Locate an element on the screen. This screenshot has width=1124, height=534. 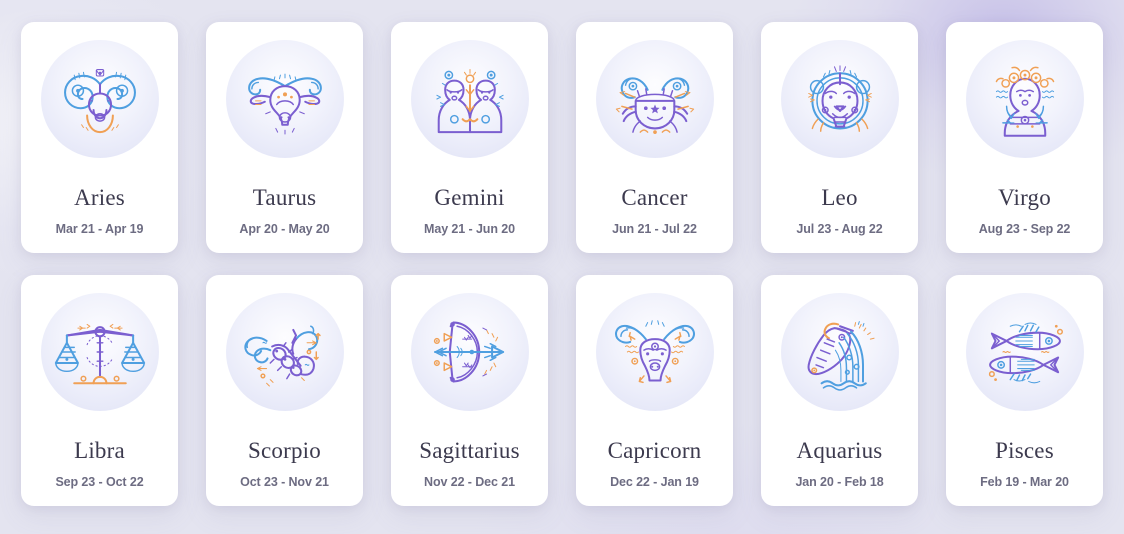
zodiac-sign-name: Scorpio is located at coordinates (284, 450).